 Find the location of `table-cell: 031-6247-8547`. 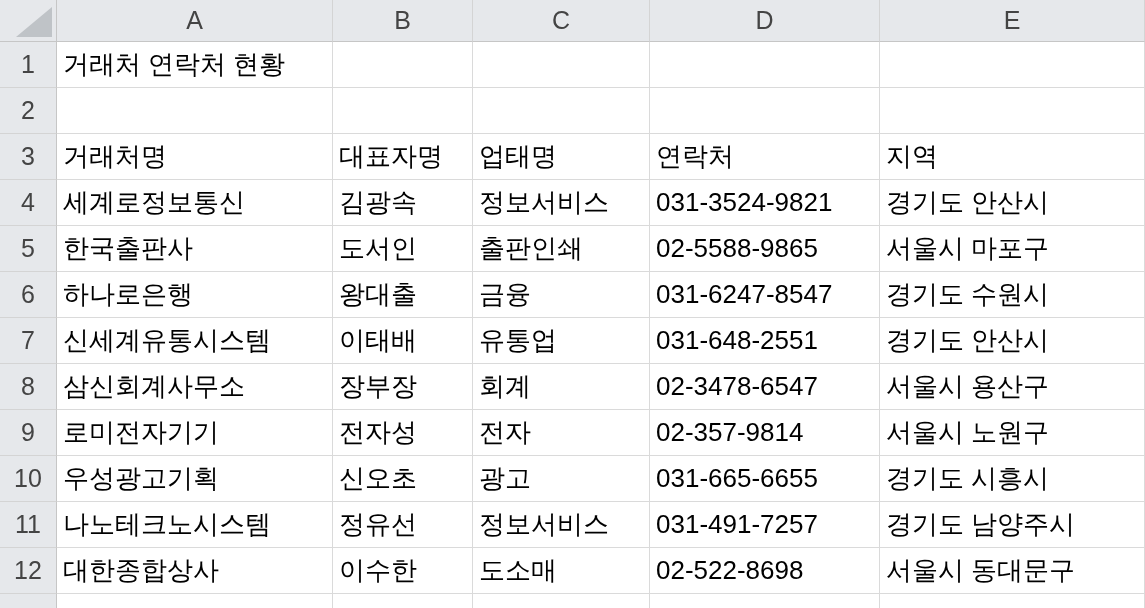

table-cell: 031-6247-8547 is located at coordinates (765, 295).